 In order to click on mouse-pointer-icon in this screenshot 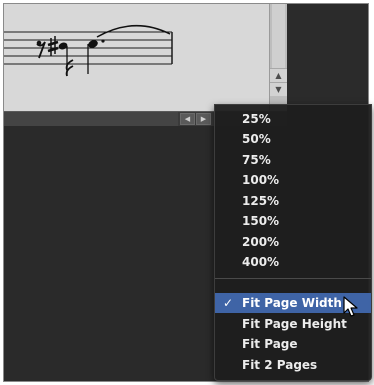, I will do `click(350, 306)`.